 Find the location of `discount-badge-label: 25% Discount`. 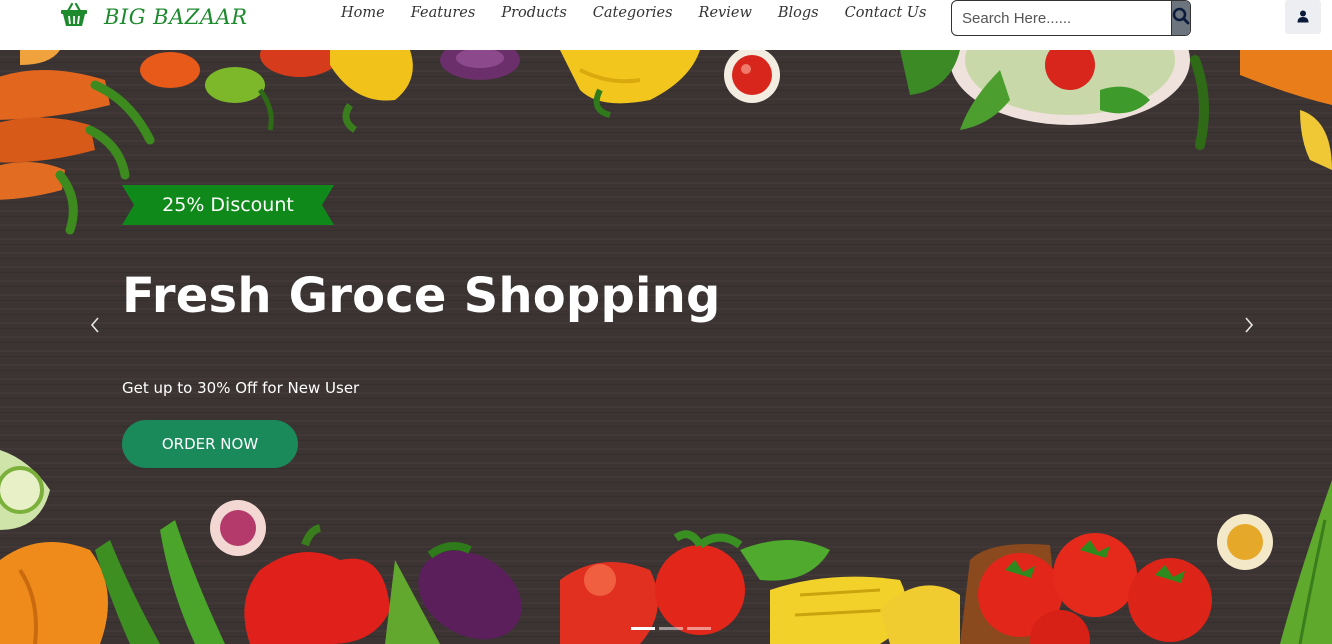

discount-badge-label: 25% Discount is located at coordinates (228, 205).